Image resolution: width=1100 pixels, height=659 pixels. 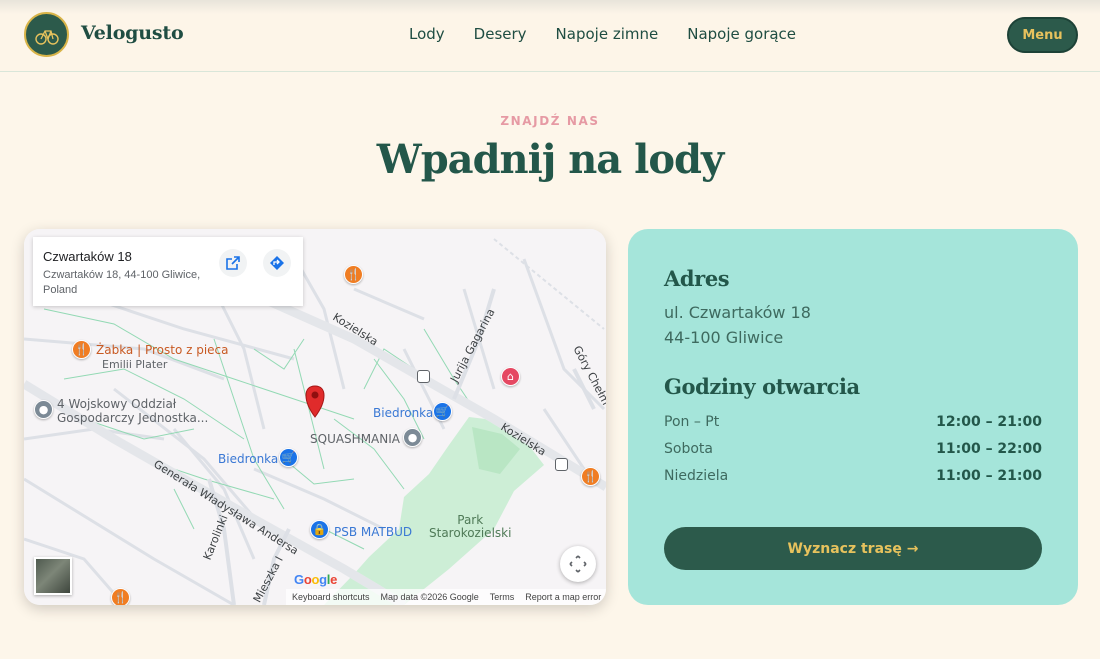 What do you see at coordinates (53, 576) in the screenshot?
I see `satellite-toggle` at bounding box center [53, 576].